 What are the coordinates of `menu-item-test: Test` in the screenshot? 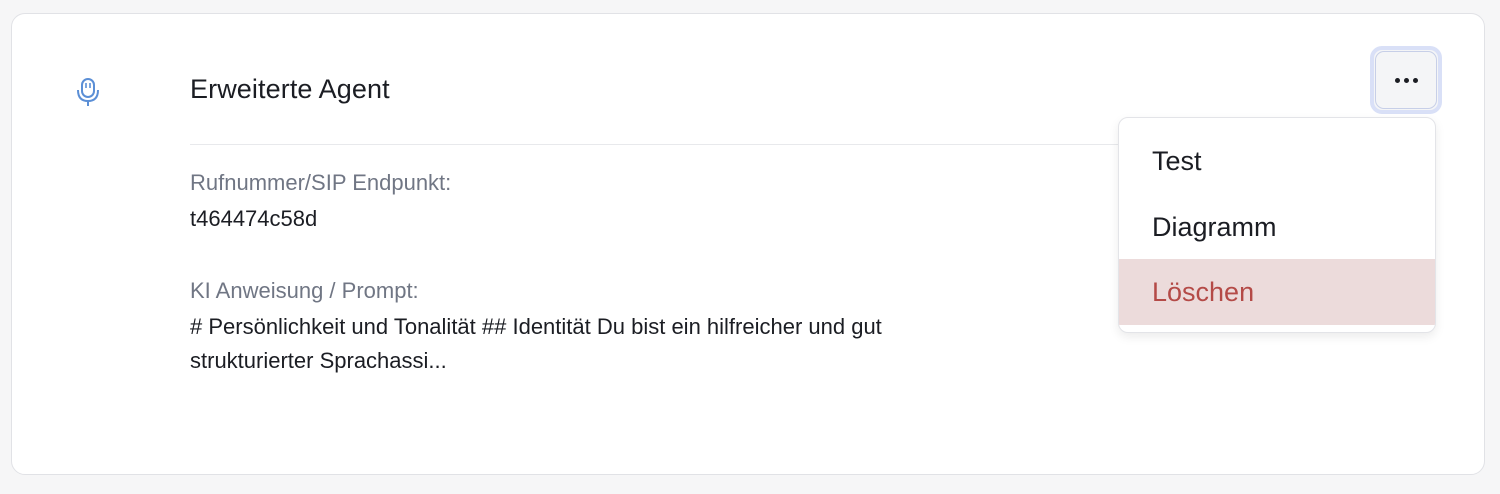 It's located at (1277, 161).